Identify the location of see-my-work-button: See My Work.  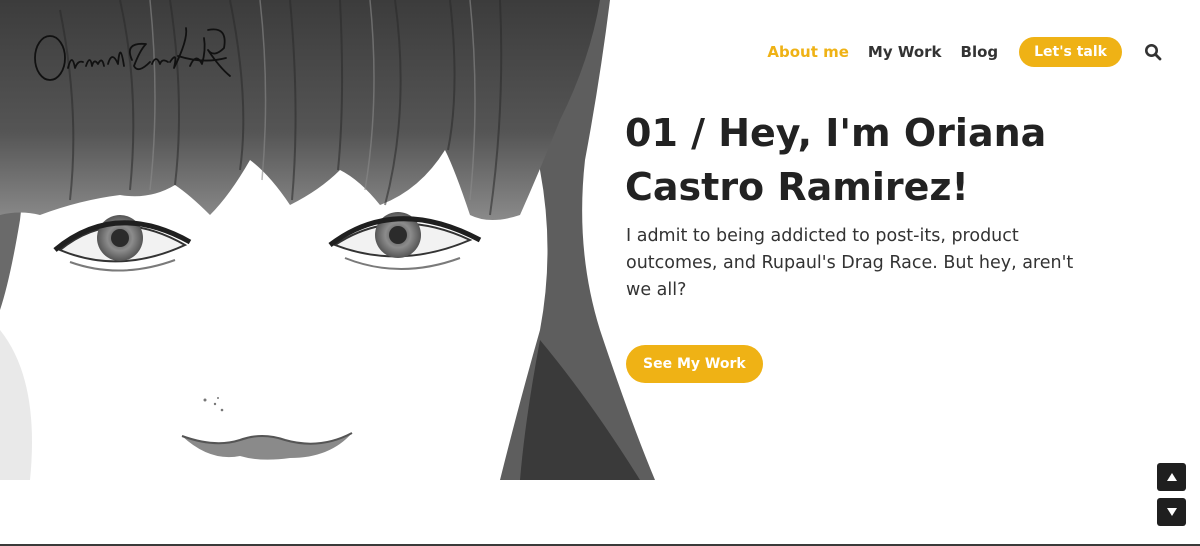
(694, 364).